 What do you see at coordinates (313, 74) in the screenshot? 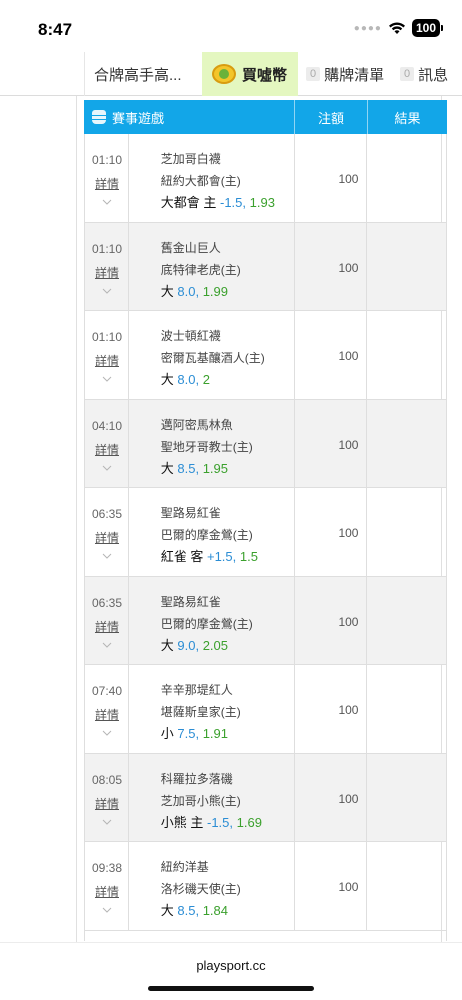
I see `purchase-count-badge: 0` at bounding box center [313, 74].